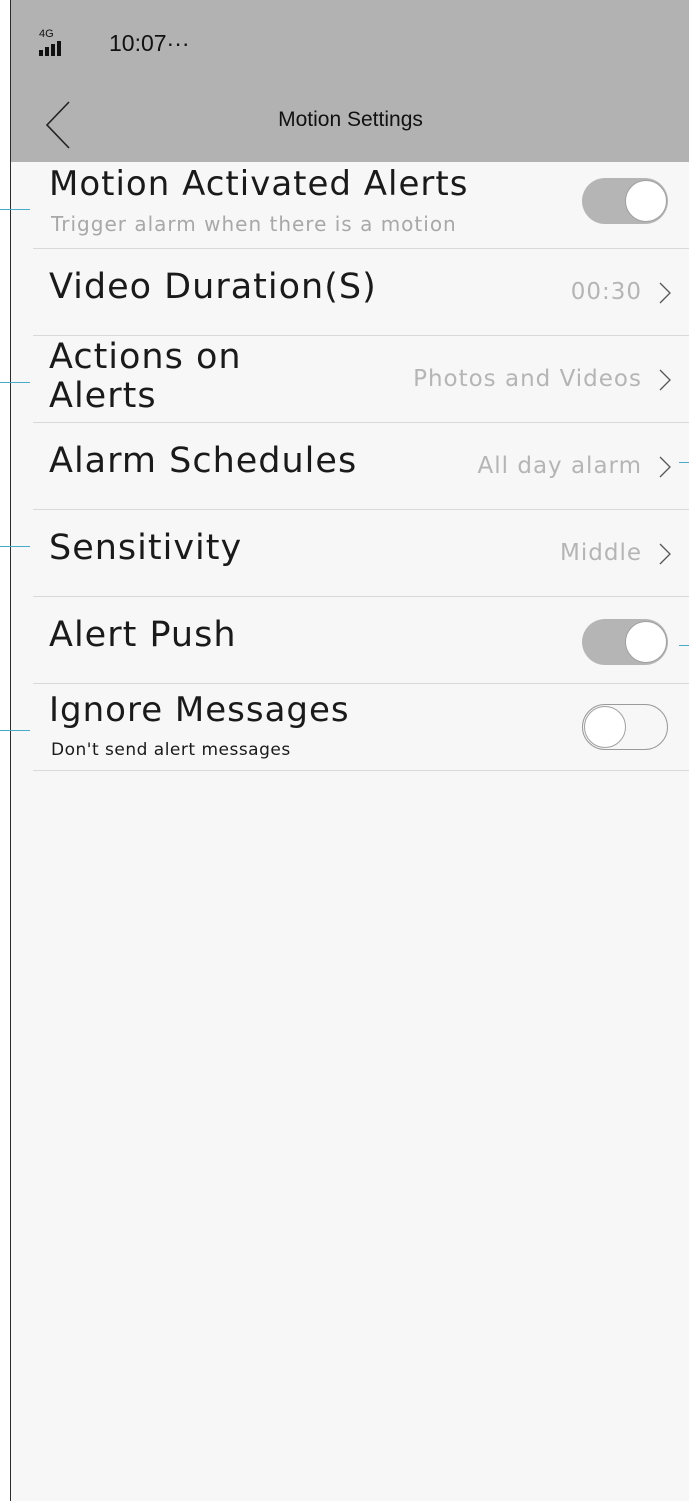 This screenshot has width=689, height=1501. What do you see at coordinates (57, 42) in the screenshot?
I see `signal-icon: 4G` at bounding box center [57, 42].